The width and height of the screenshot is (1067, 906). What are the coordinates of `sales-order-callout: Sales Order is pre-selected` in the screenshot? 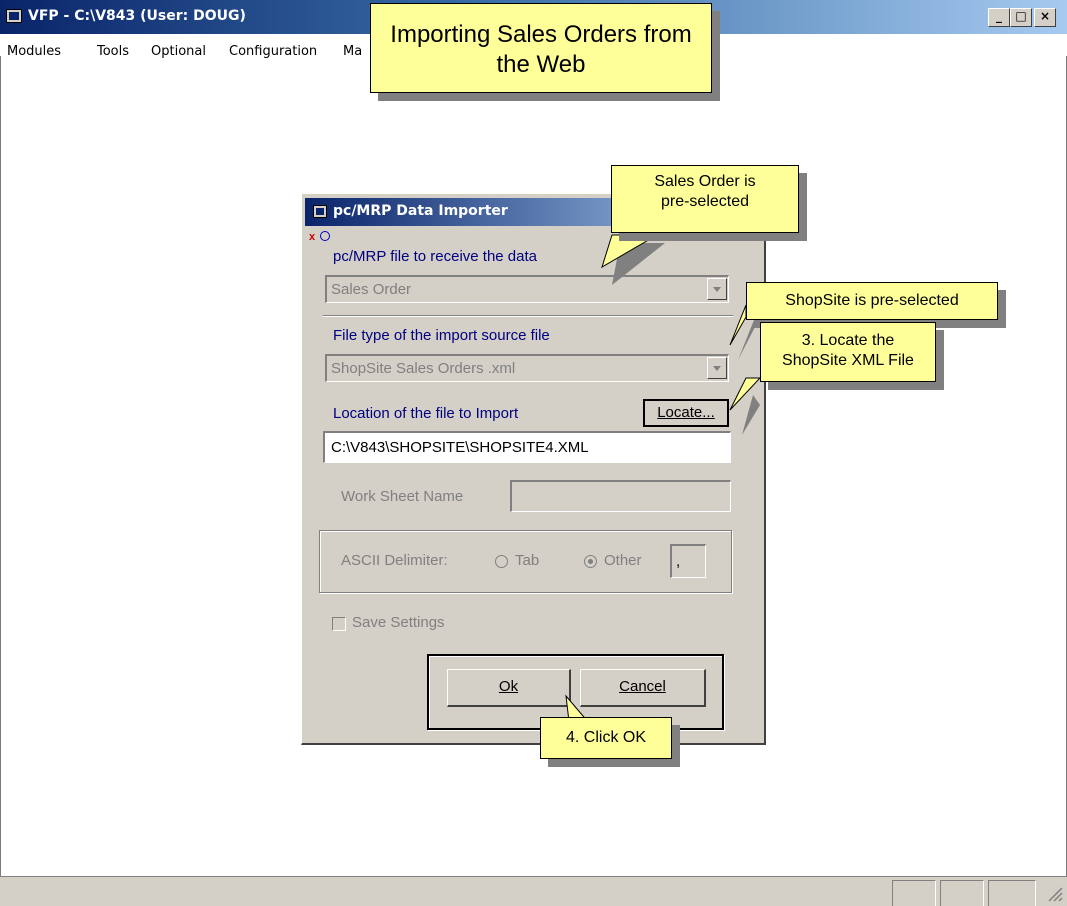 It's located at (705, 199).